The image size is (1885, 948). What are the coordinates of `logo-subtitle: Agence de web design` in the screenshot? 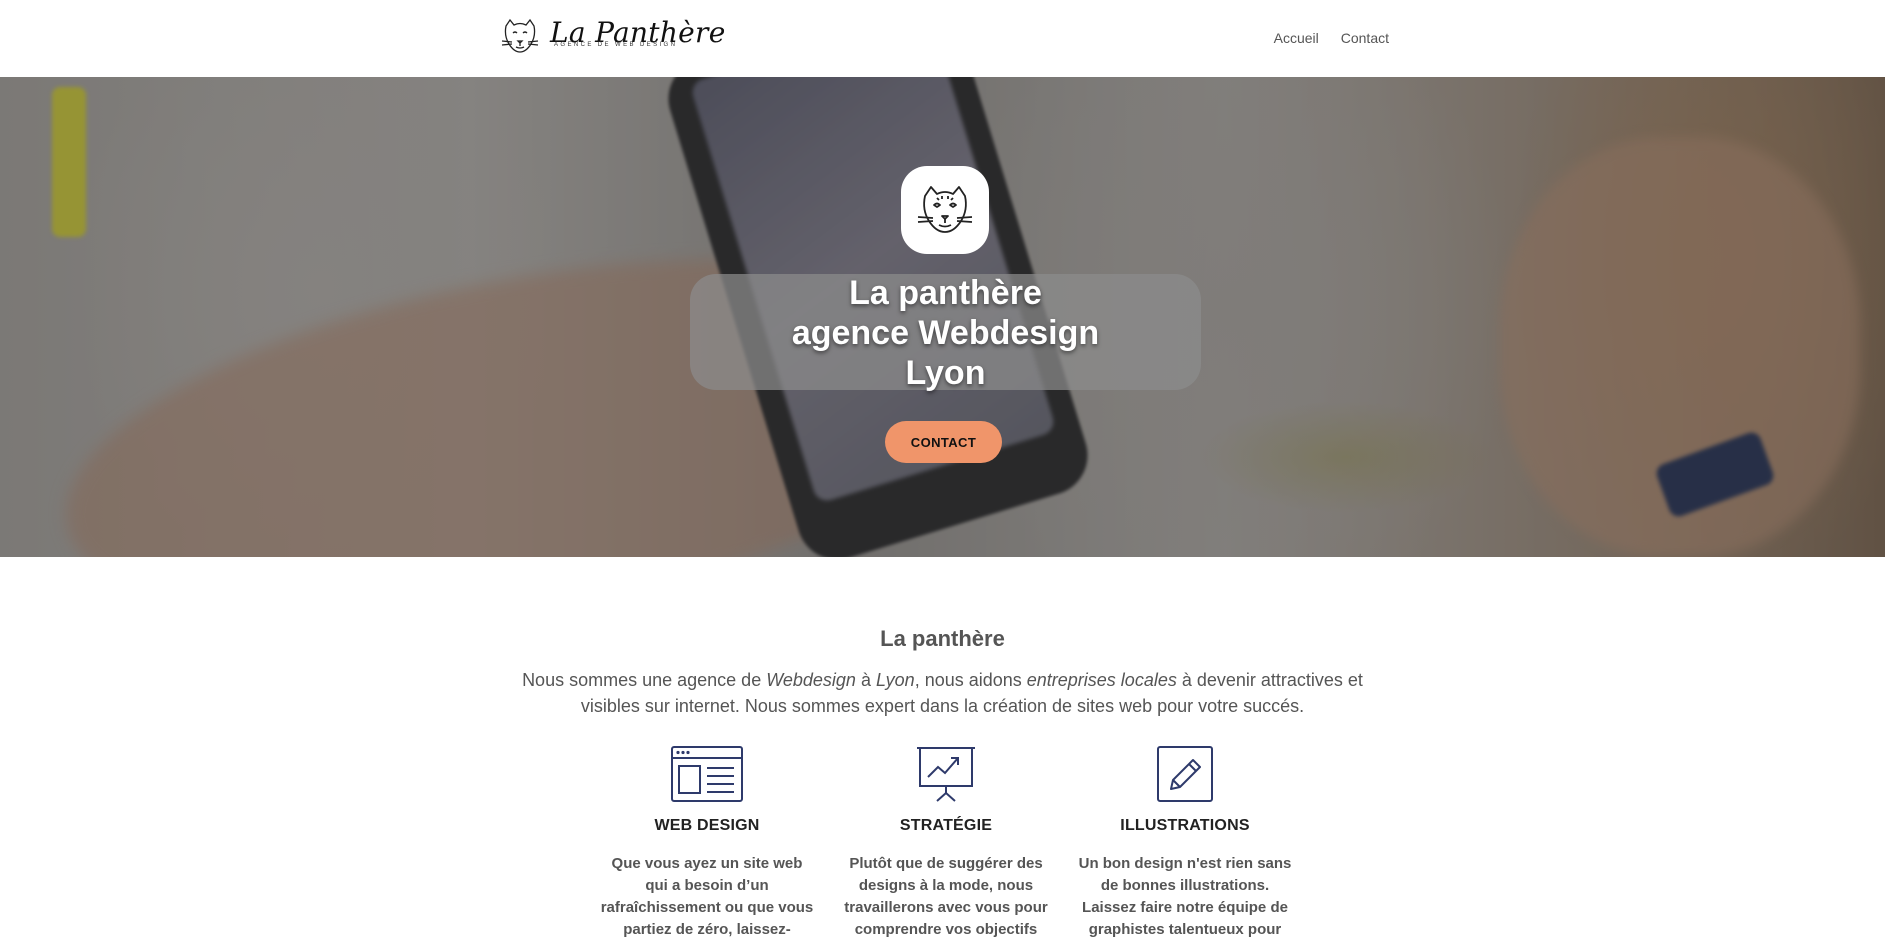 It's located at (616, 45).